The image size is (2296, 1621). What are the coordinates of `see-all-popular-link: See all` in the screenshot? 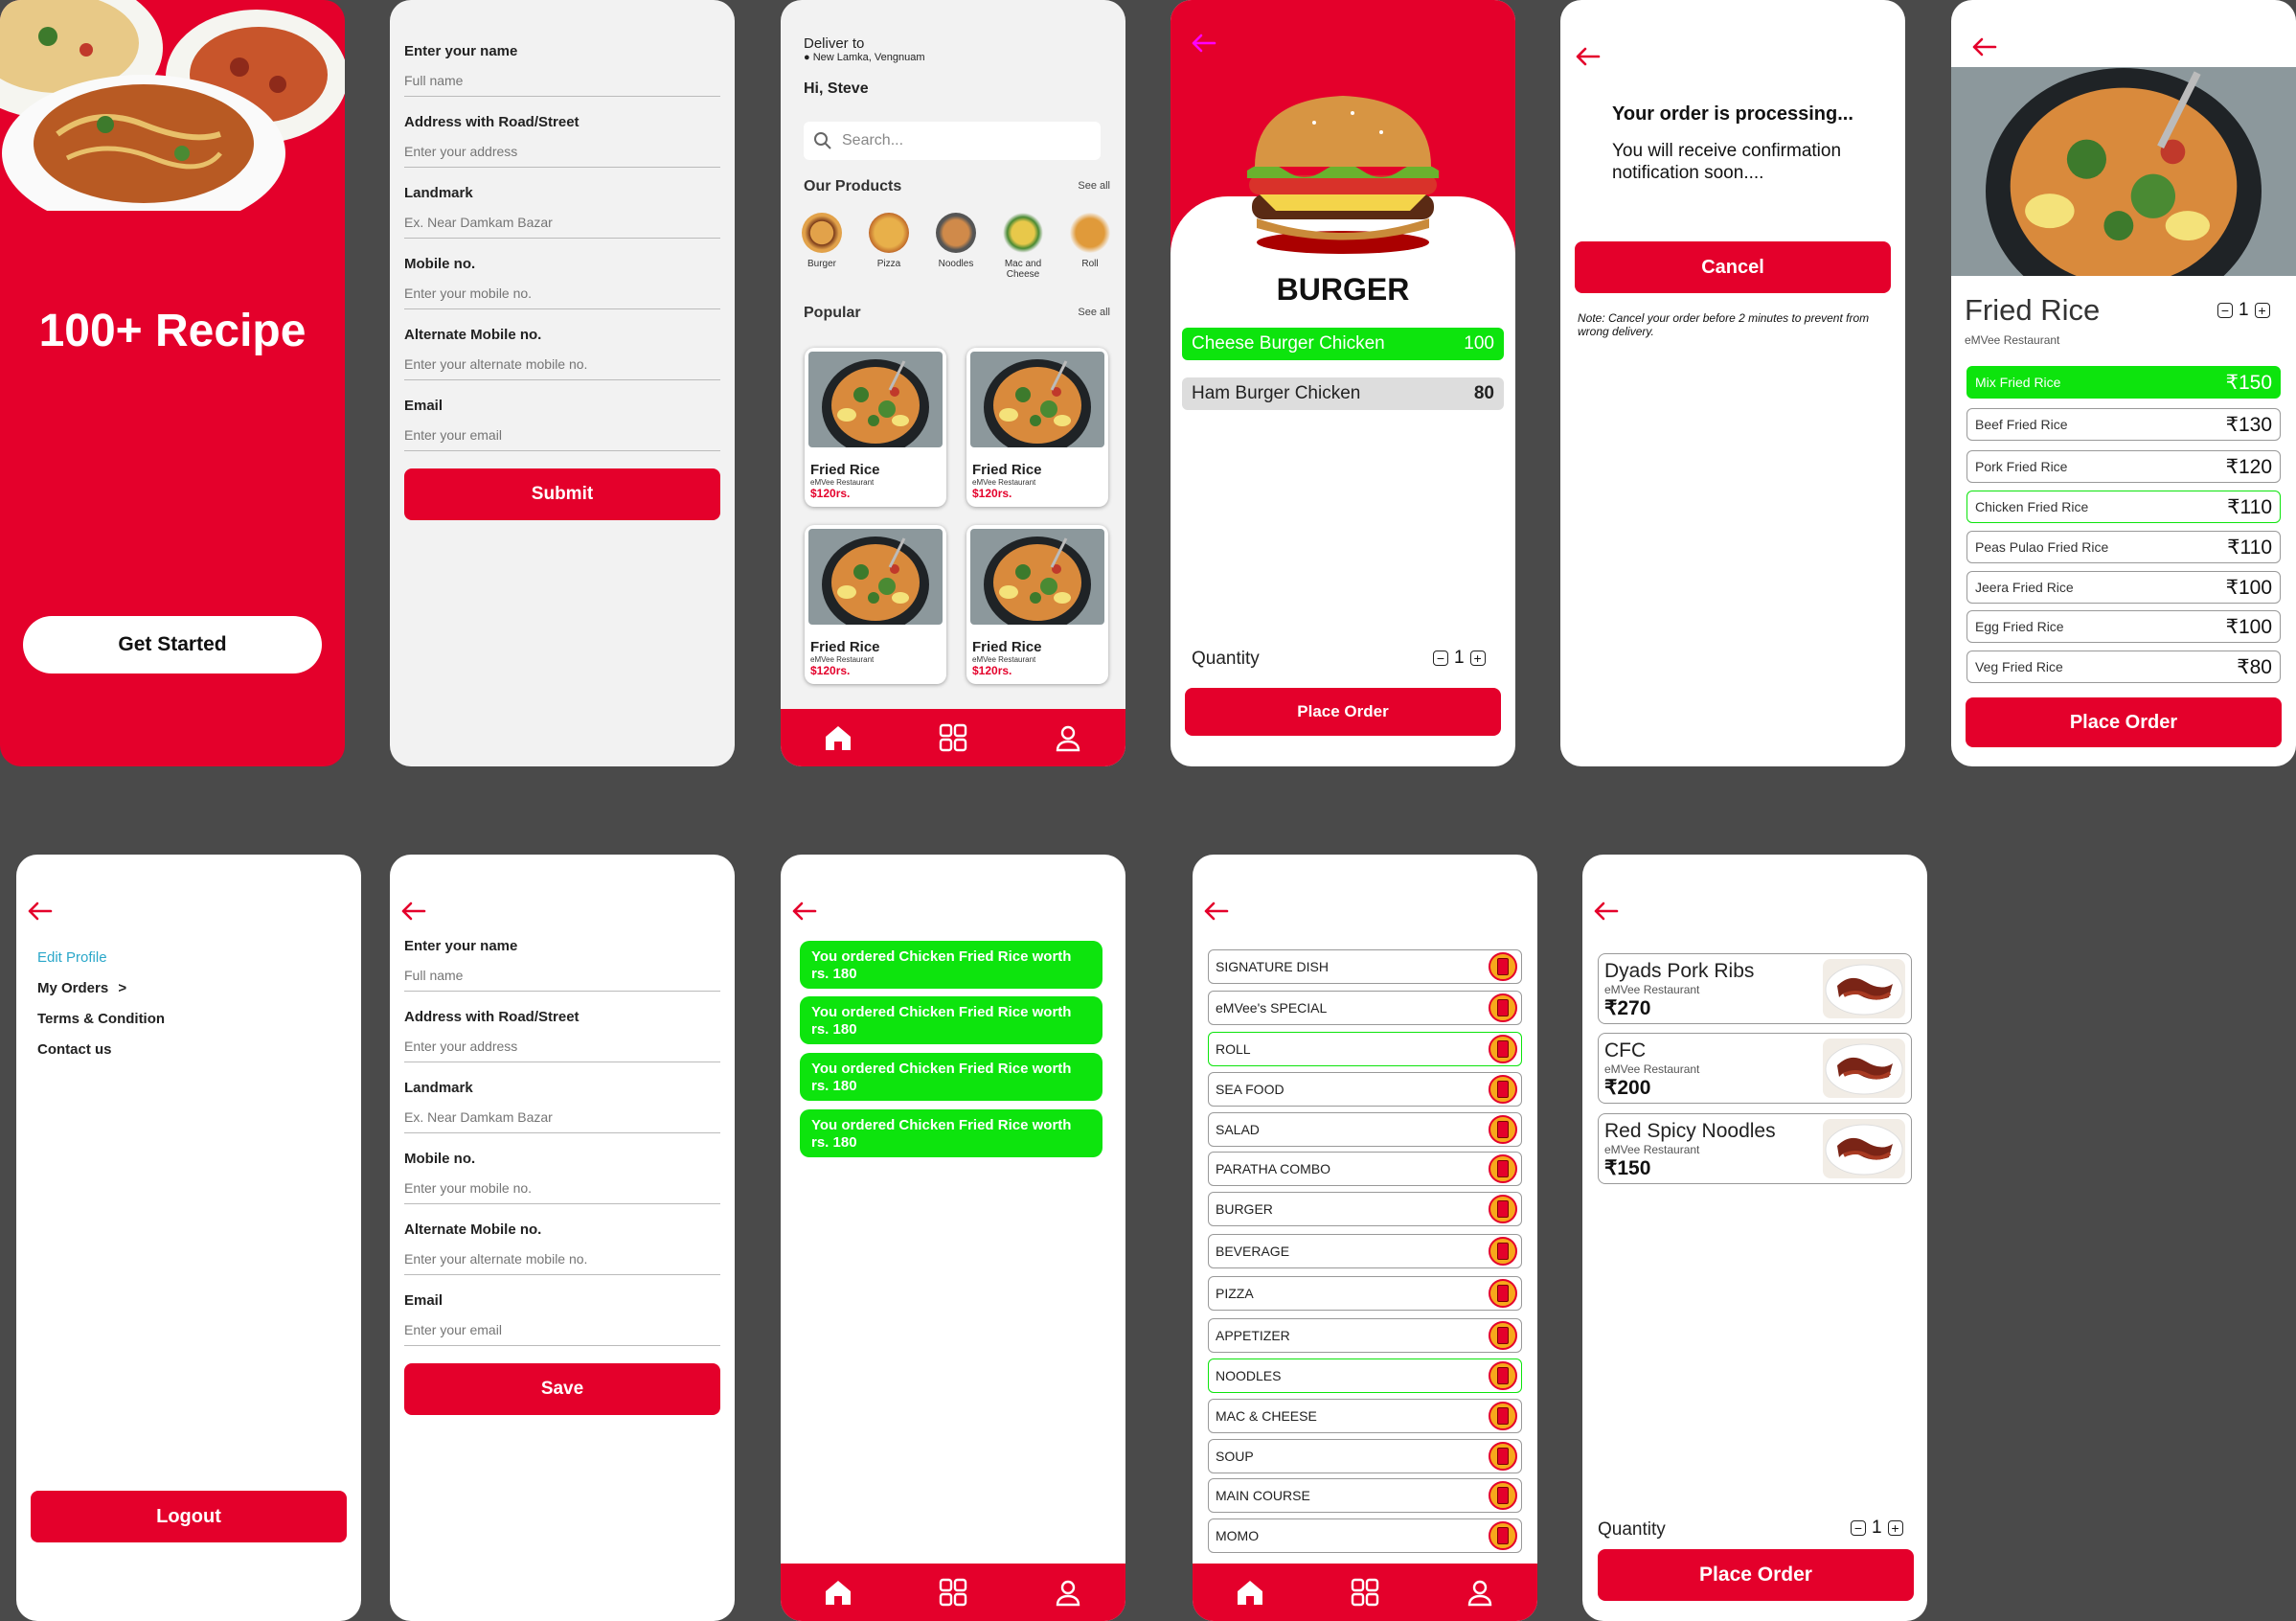 It's located at (1094, 312).